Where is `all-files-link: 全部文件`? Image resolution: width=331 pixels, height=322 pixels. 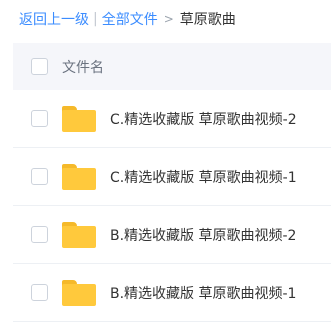 all-files-link: 全部文件 is located at coordinates (130, 19).